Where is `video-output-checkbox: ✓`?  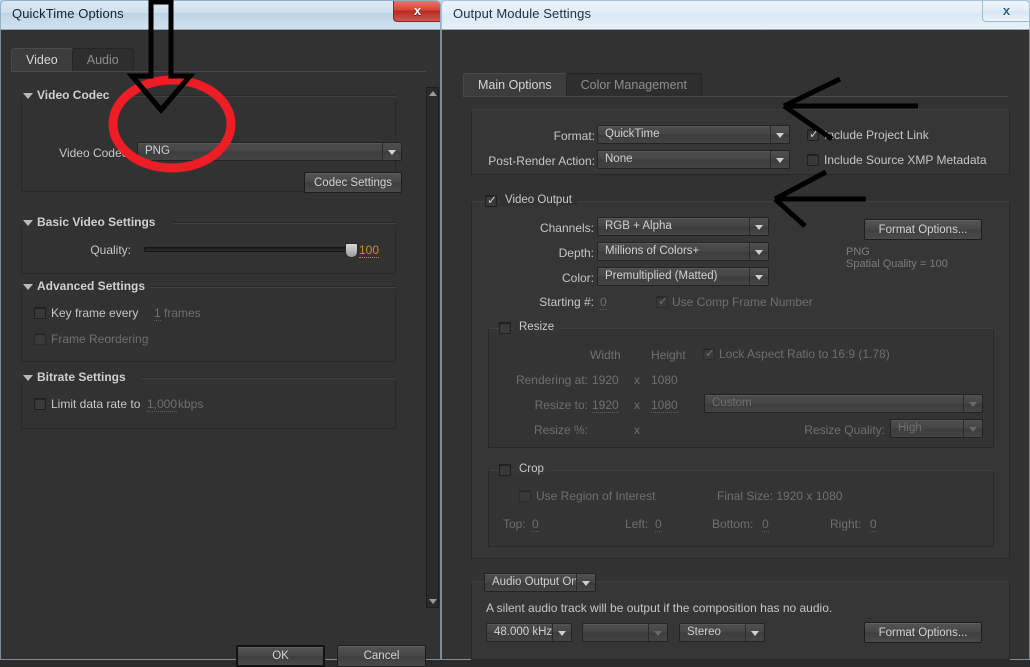
video-output-checkbox: ✓ is located at coordinates (491, 200).